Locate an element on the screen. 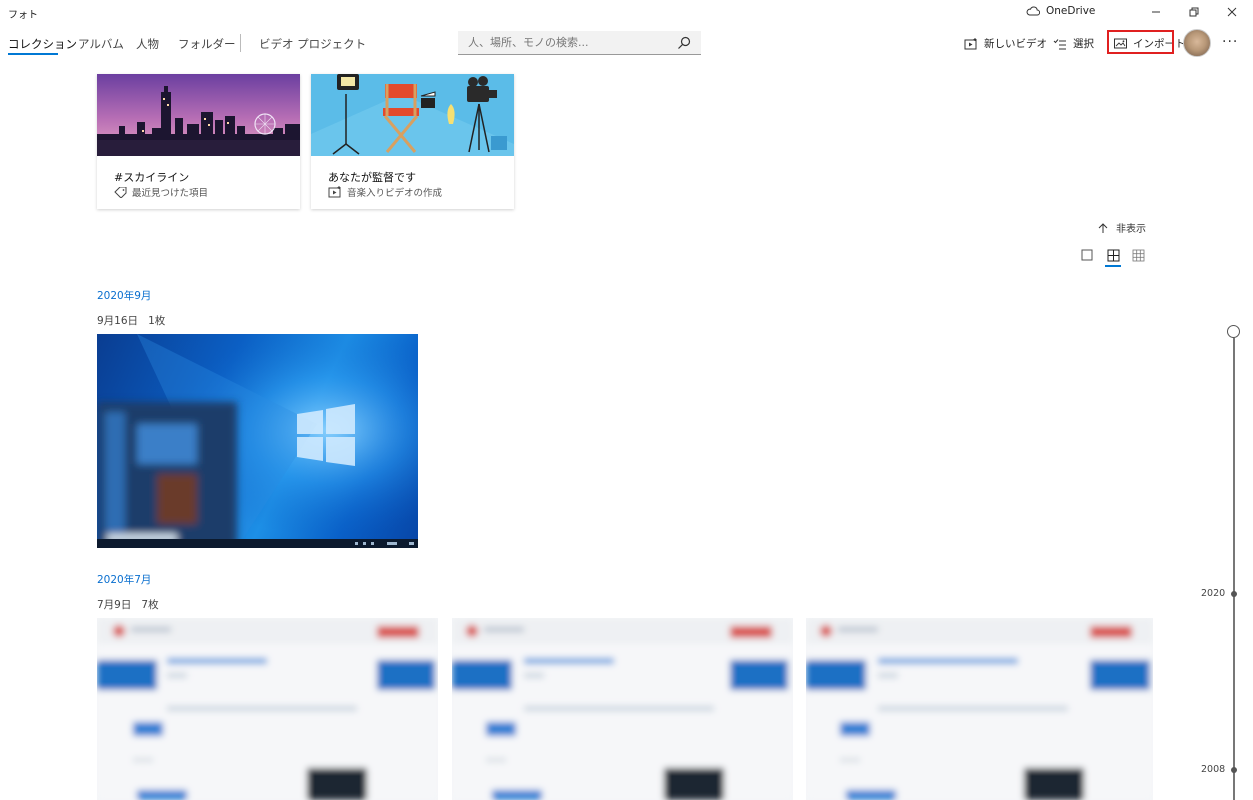  timeline-track is located at coordinates (1234, 569).